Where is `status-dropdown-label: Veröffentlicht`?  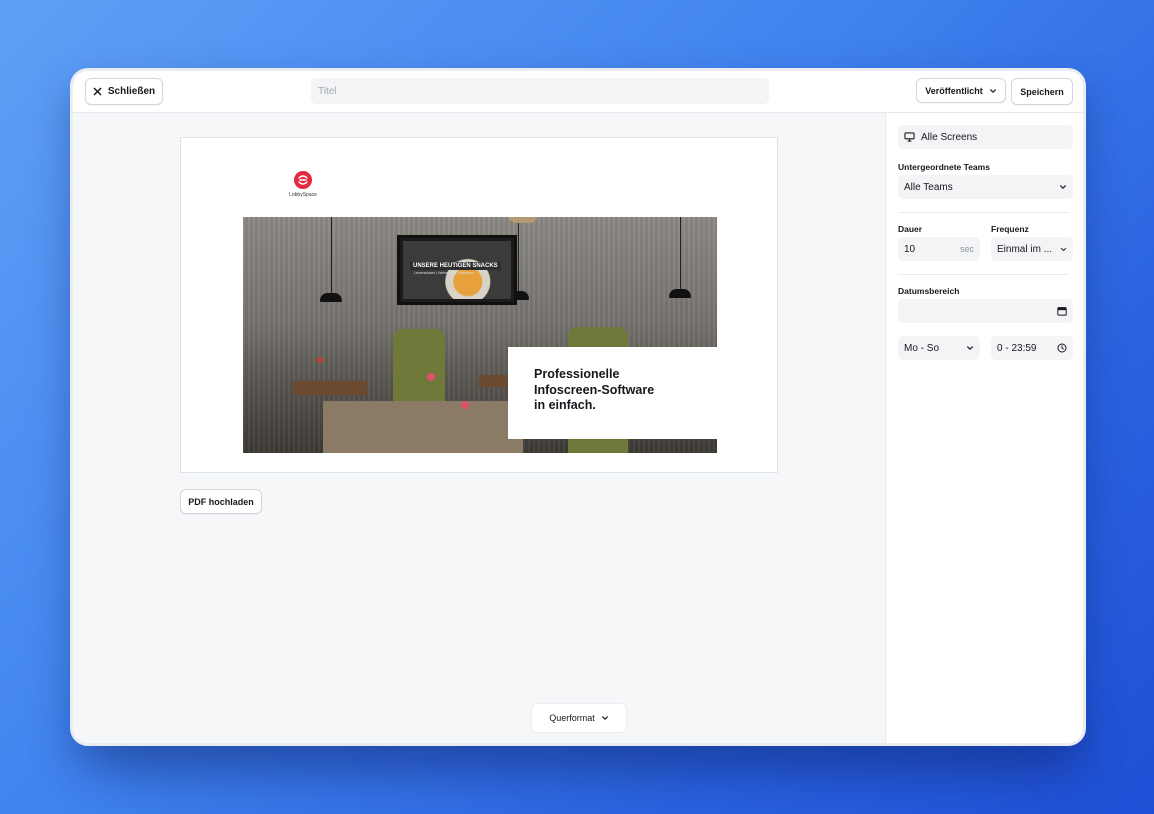 status-dropdown-label: Veröffentlicht is located at coordinates (954, 90).